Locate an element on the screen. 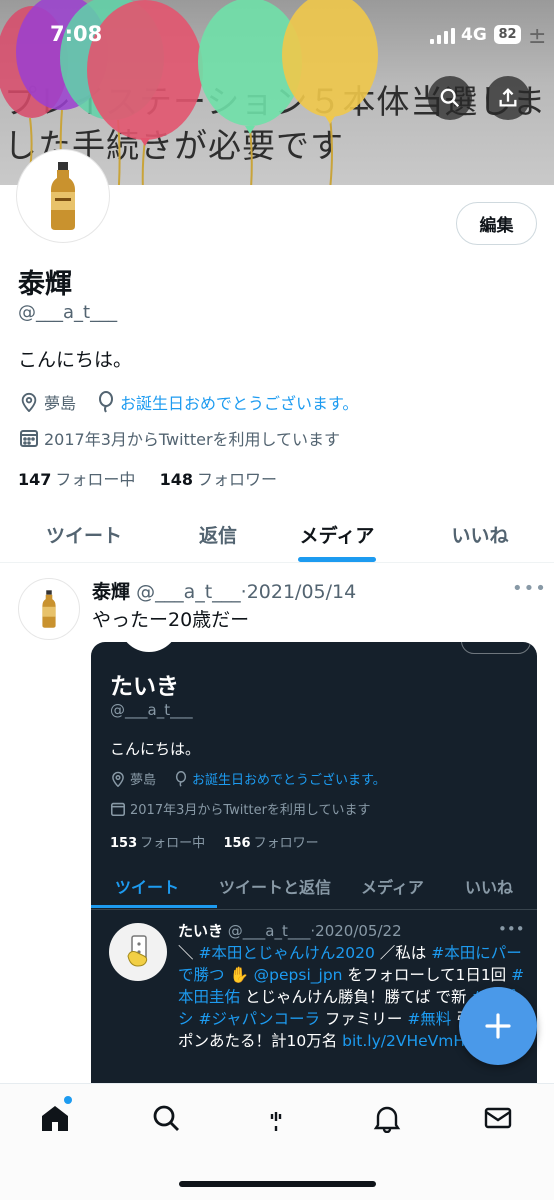 The height and width of the screenshot is (1200, 554). embedded-birthday: お誕生日おめでとうございます。 is located at coordinates (280, 778).